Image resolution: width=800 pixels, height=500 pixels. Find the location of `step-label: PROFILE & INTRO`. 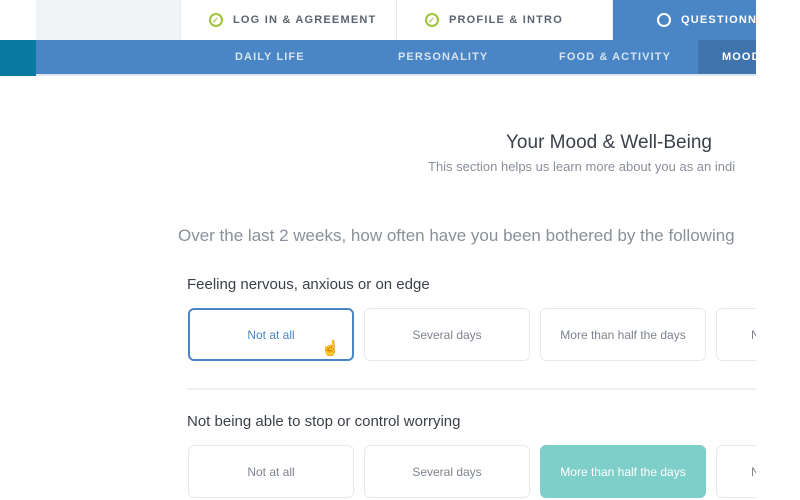

step-label: PROFILE & INTRO is located at coordinates (506, 20).